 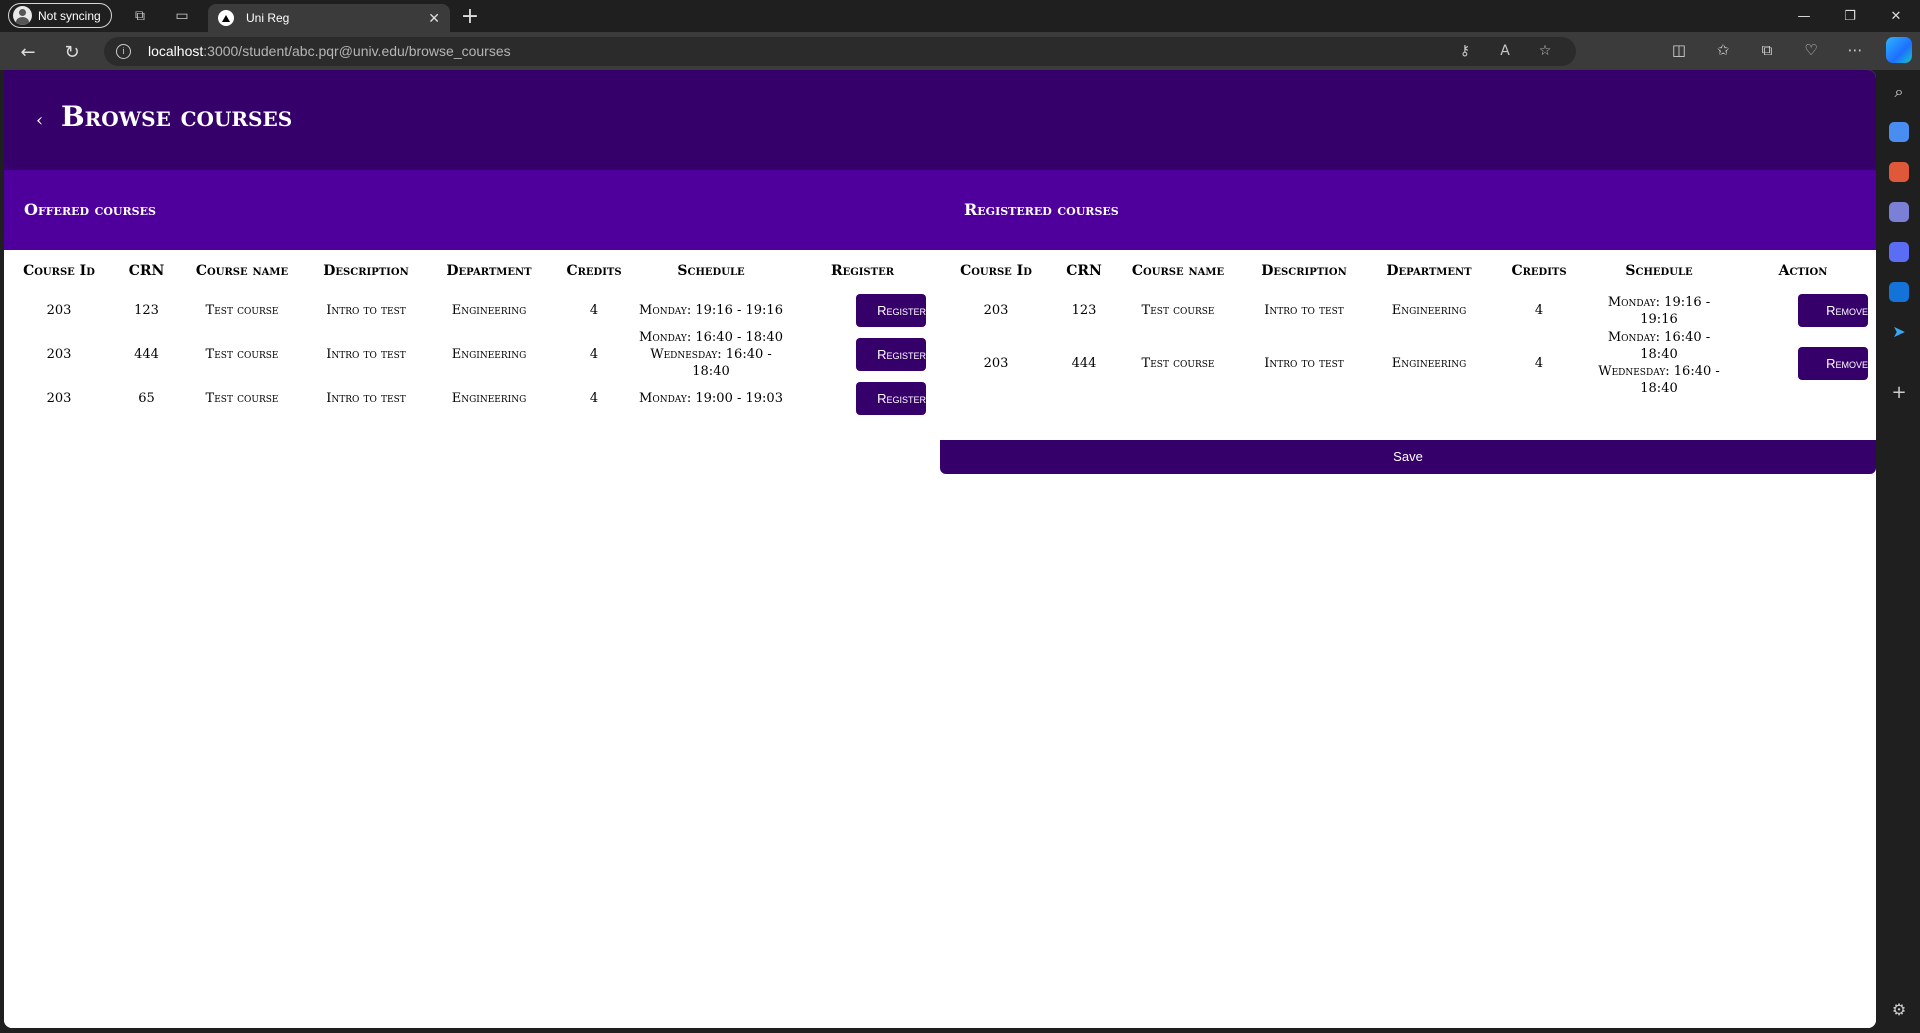 What do you see at coordinates (268, 18) in the screenshot?
I see `tab-title: Uni Reg` at bounding box center [268, 18].